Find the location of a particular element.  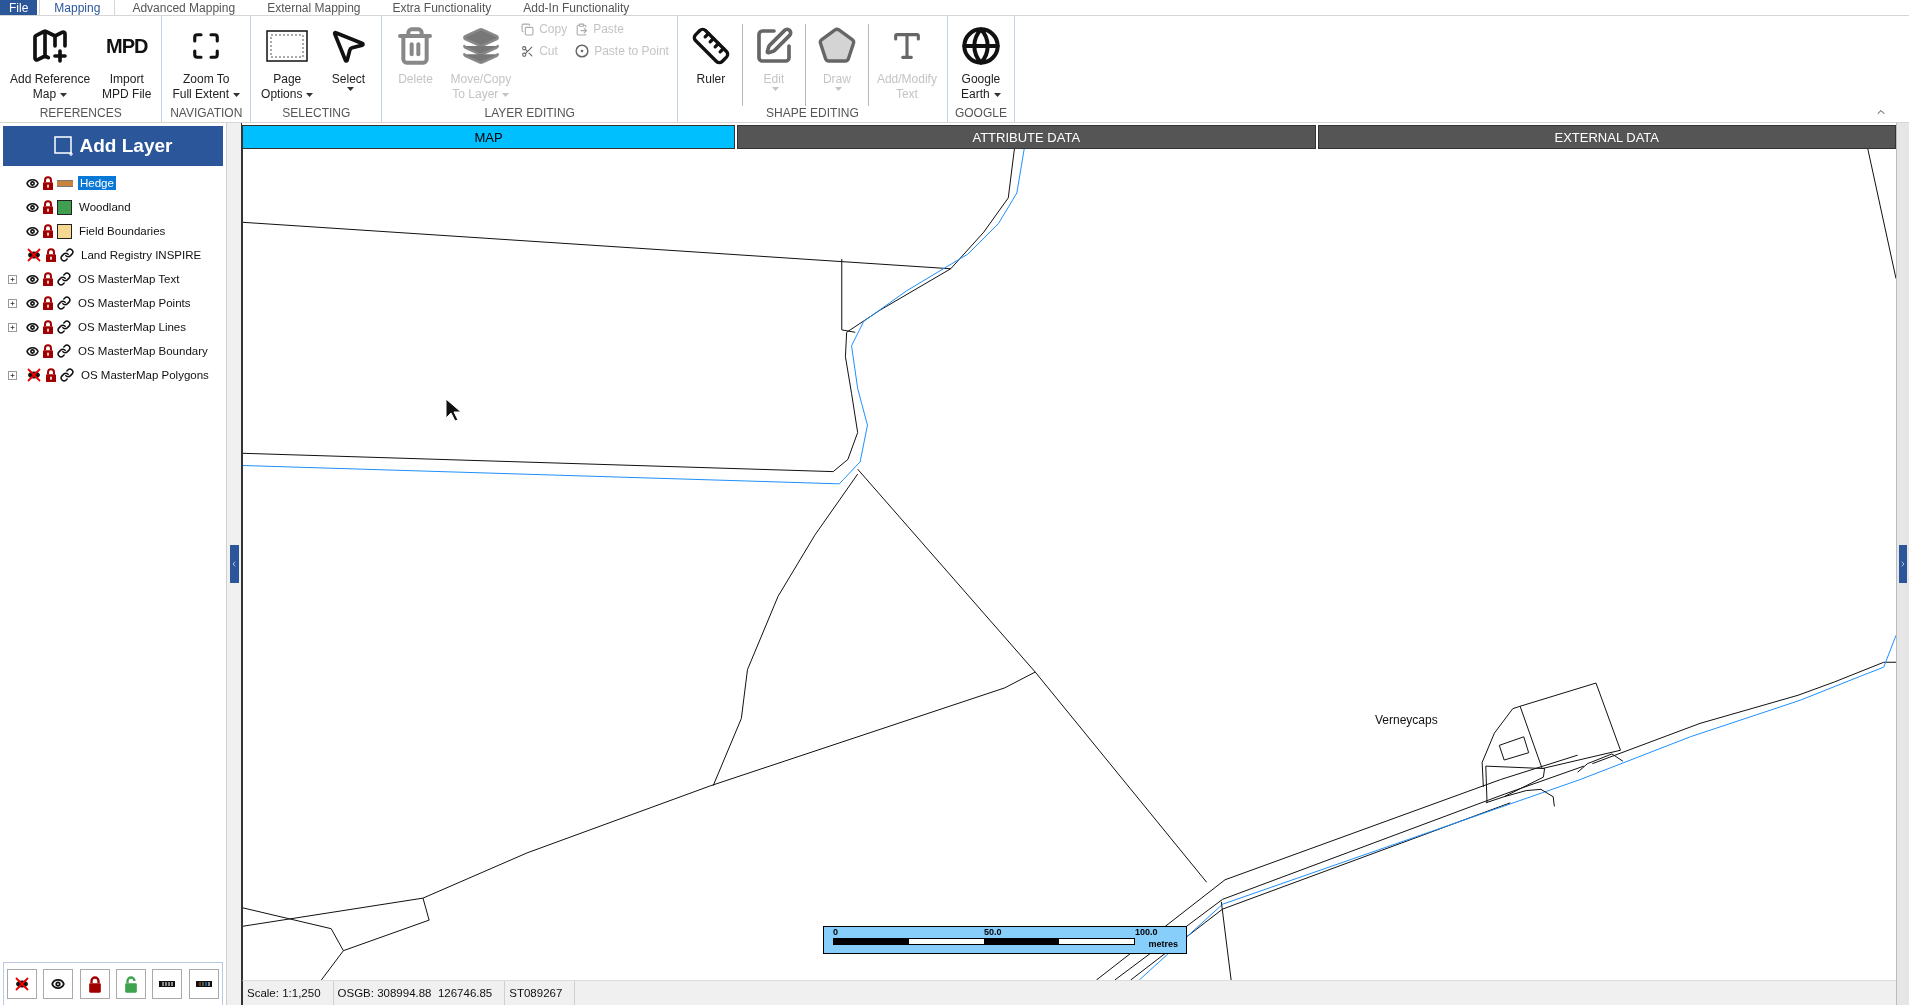

colored-bar-icon is located at coordinates (203, 984).